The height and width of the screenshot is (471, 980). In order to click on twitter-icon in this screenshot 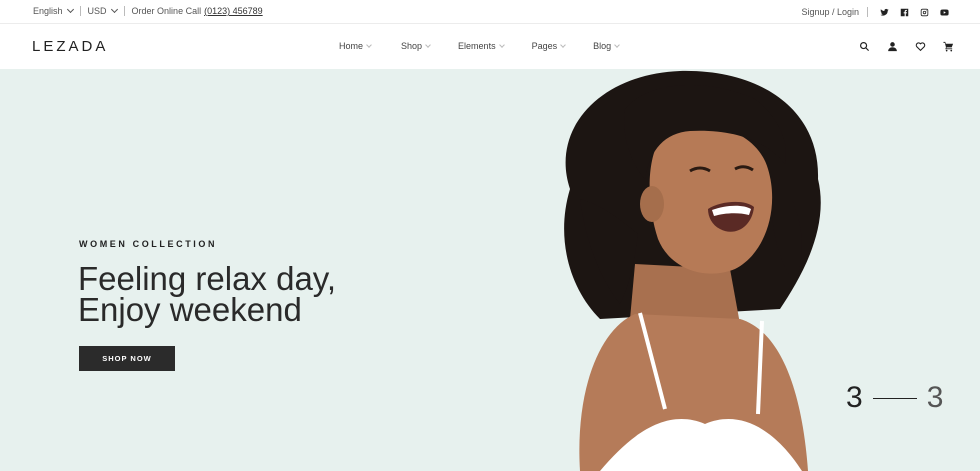, I will do `click(884, 12)`.